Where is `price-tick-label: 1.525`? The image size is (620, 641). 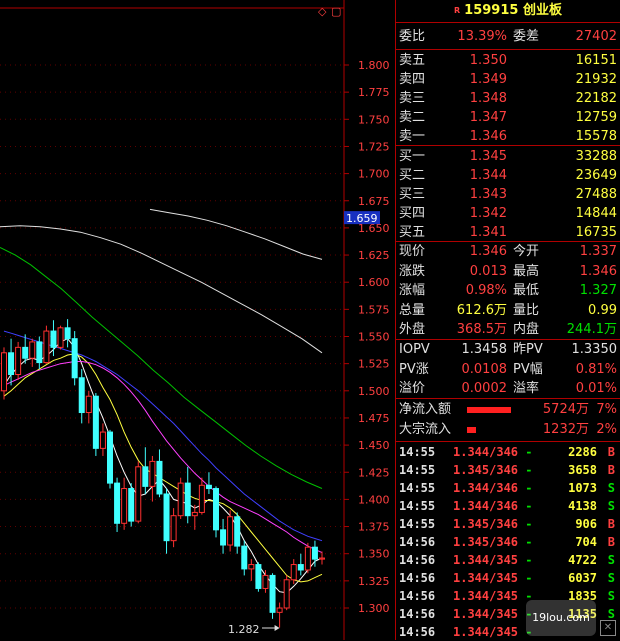
price-tick-label: 1.525 is located at coordinates (374, 364).